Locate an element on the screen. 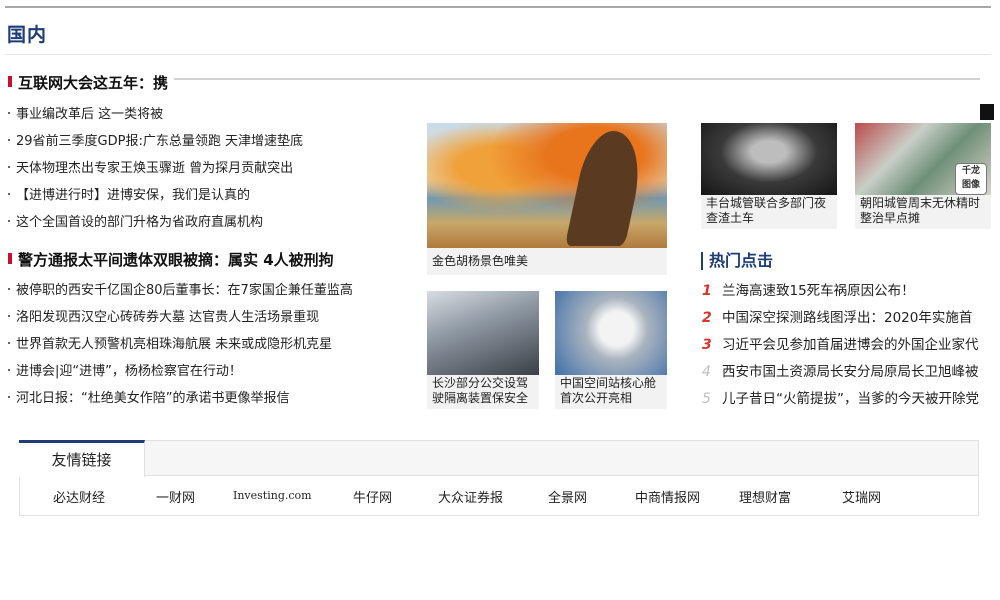 This screenshot has height=600, width=1000. photo-night-patrol: 丰台城管联合多部门夜查渣土车 is located at coordinates (769, 176).